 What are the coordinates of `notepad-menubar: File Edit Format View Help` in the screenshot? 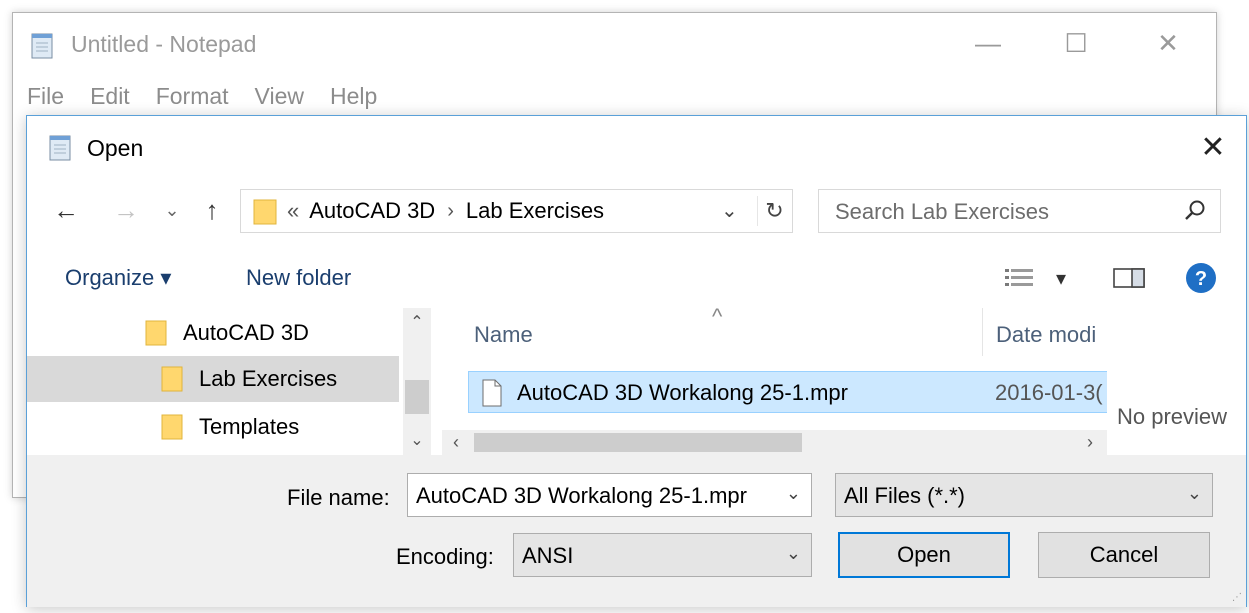 It's located at (614, 96).